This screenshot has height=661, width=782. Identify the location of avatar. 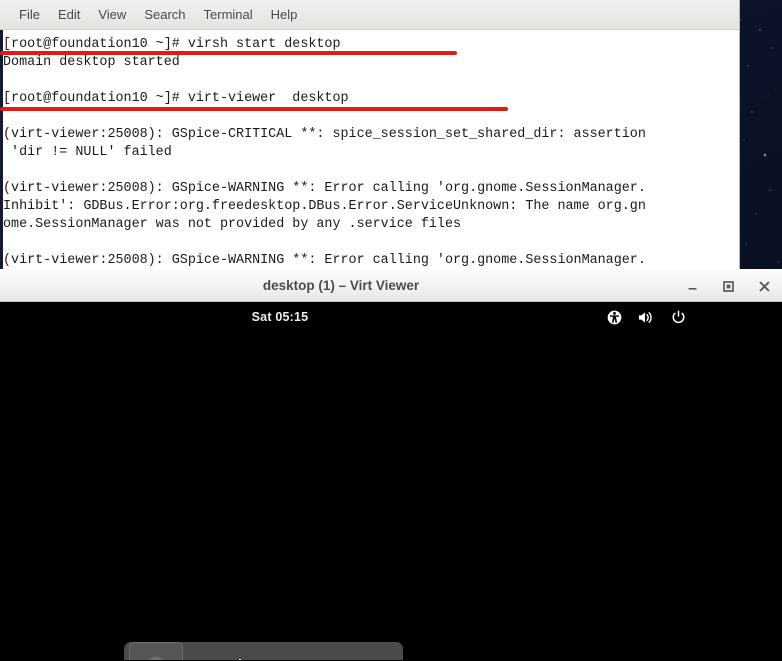
(156, 651).